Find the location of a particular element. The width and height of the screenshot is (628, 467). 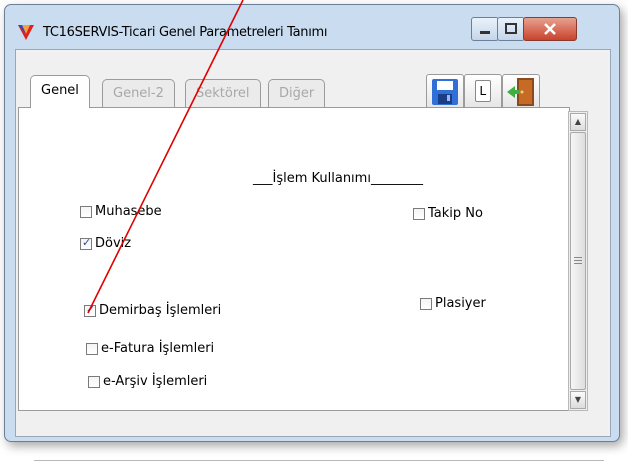

checkbox-label: e-Arşiv İşlemleri is located at coordinates (155, 381).